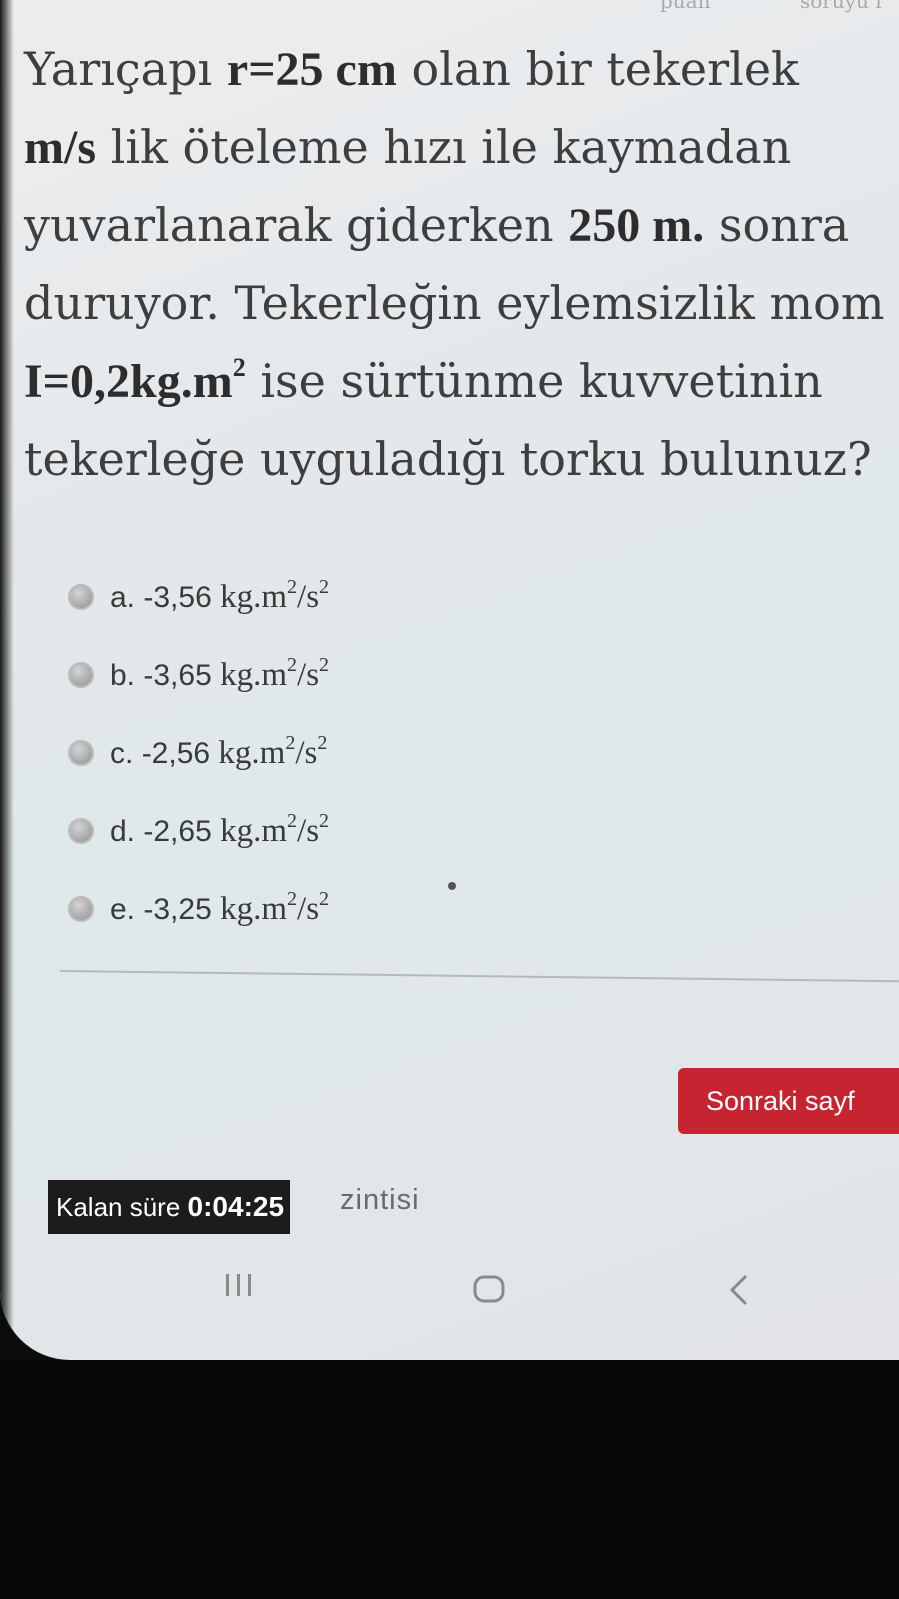 The height and width of the screenshot is (1599, 899). I want to click on inertia-value: I=0,2kg.m2, so click(135, 381).